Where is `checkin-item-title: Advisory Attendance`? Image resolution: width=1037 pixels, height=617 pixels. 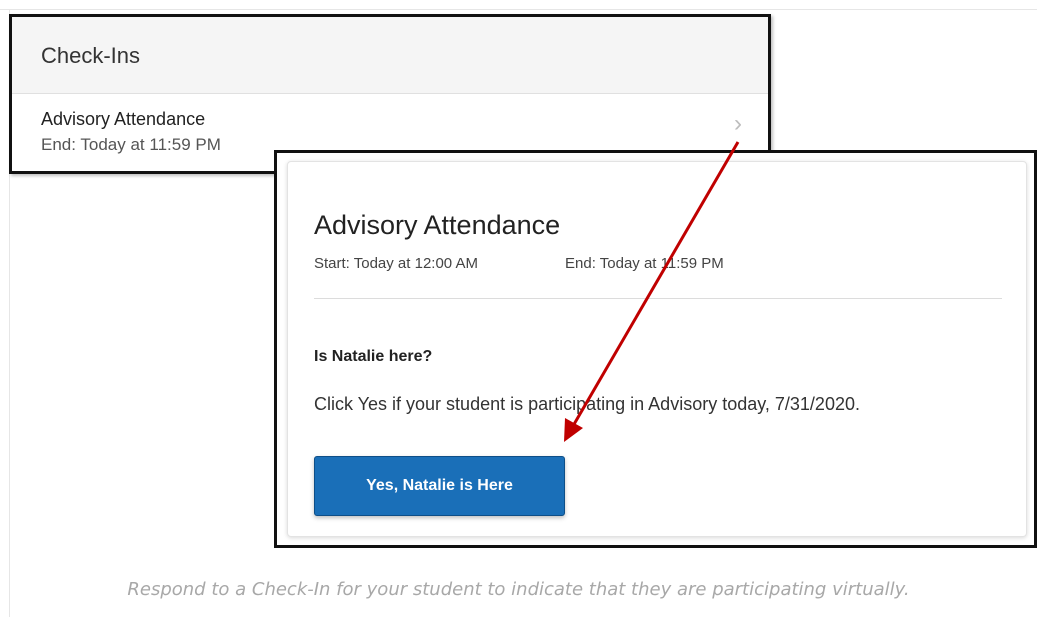 checkin-item-title: Advisory Attendance is located at coordinates (123, 119).